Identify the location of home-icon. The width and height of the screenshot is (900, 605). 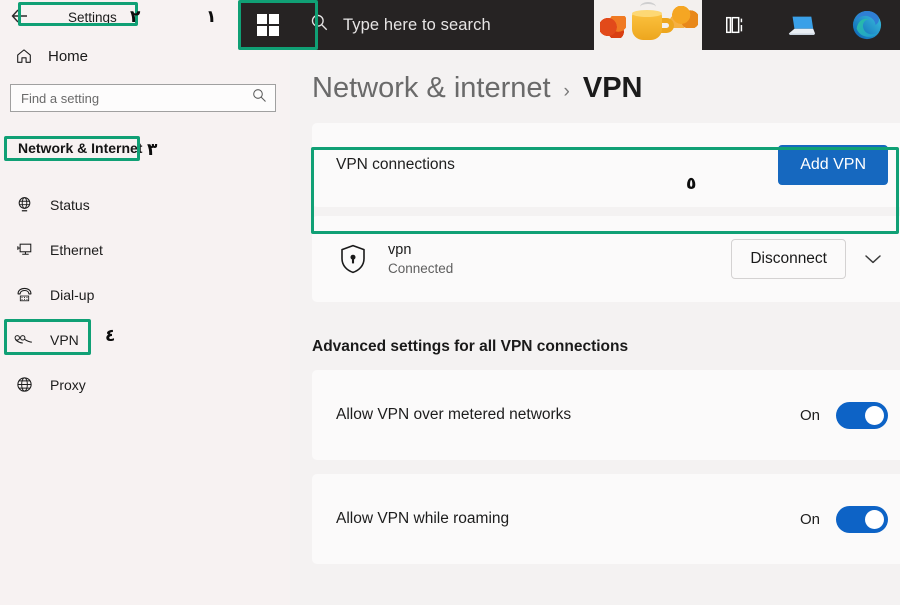
(24, 56).